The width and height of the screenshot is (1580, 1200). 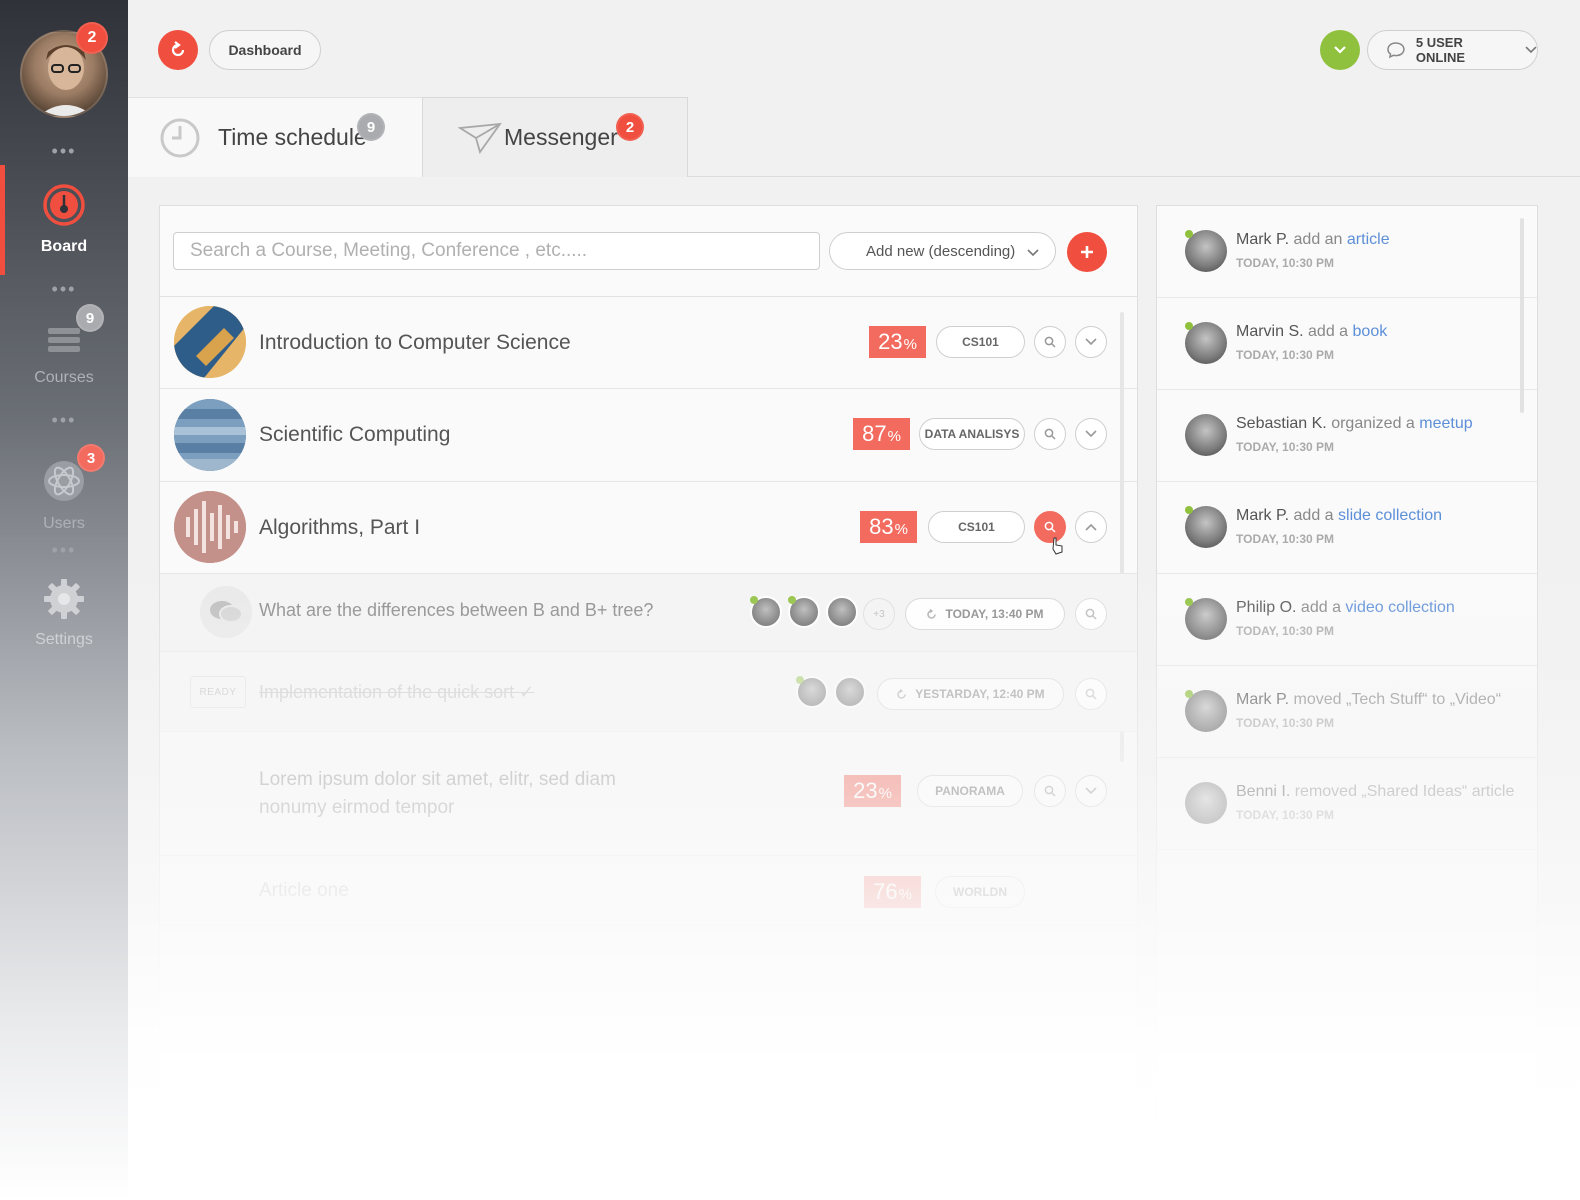 I want to click on breadcrumb-dashboard: Dashboard, so click(x=265, y=50).